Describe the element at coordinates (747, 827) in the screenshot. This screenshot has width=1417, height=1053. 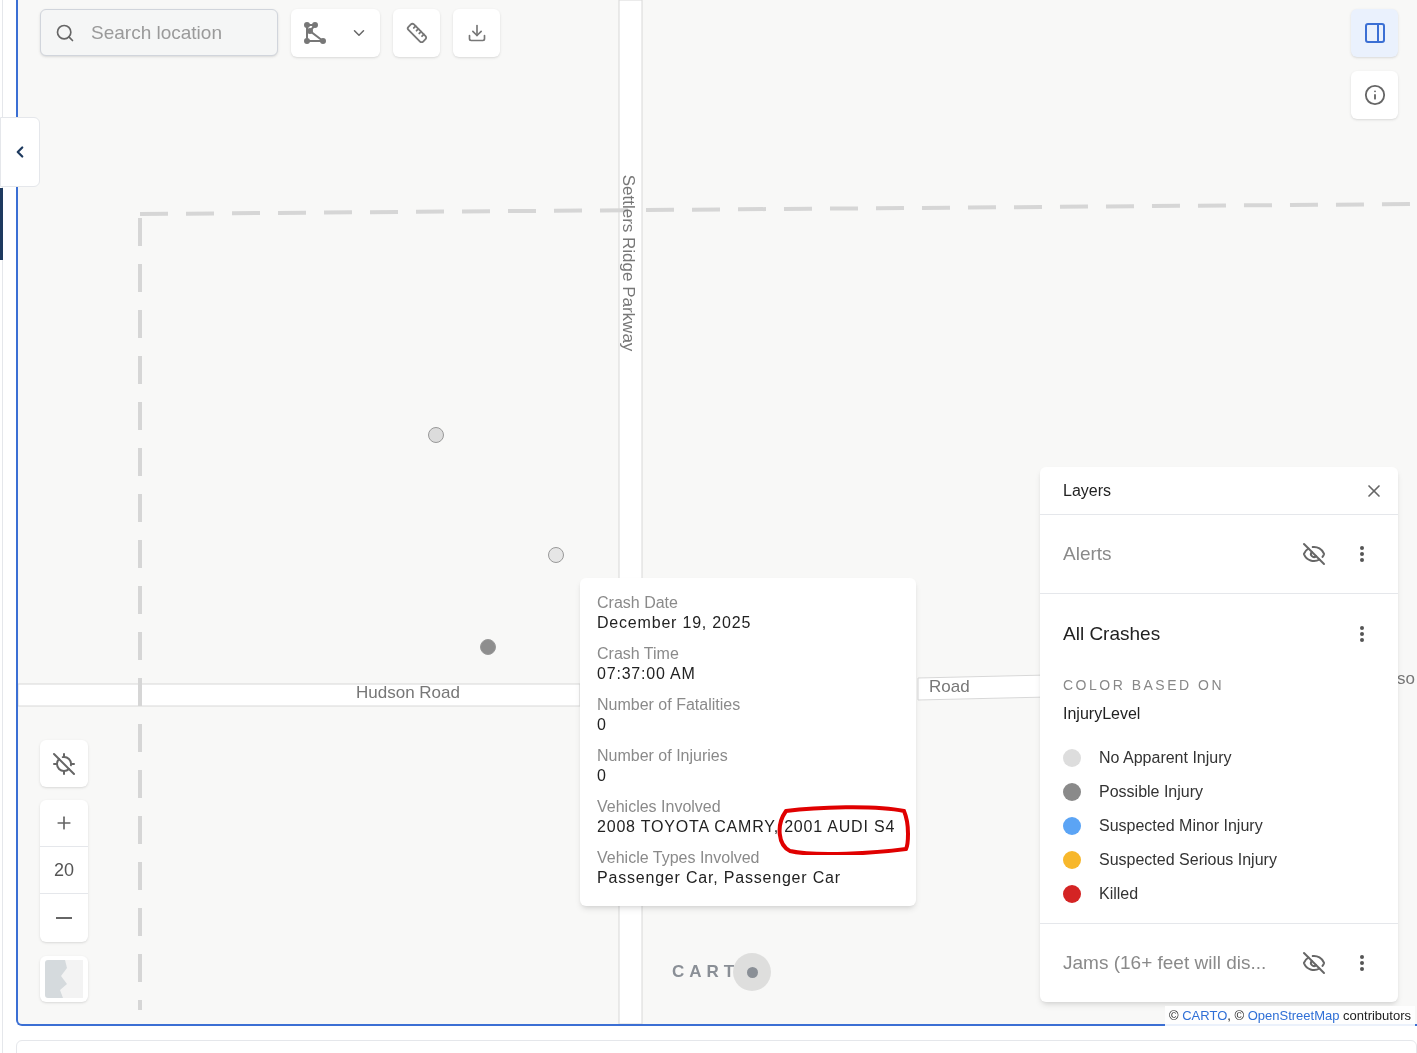
I see `field-value: 2008 TOYOTA CAMRY, 2001 AUDI S4` at that location.